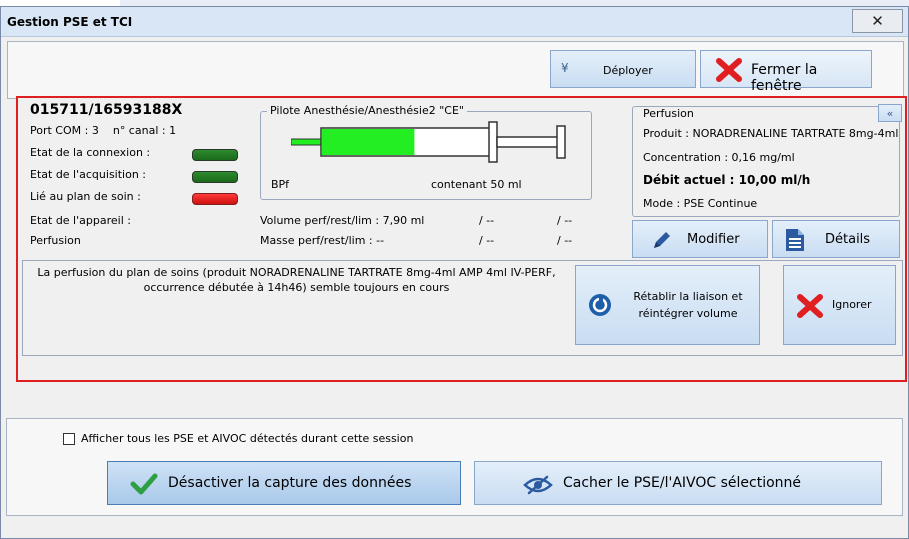 The height and width of the screenshot is (539, 909). I want to click on masse-rest: / --, so click(487, 240).